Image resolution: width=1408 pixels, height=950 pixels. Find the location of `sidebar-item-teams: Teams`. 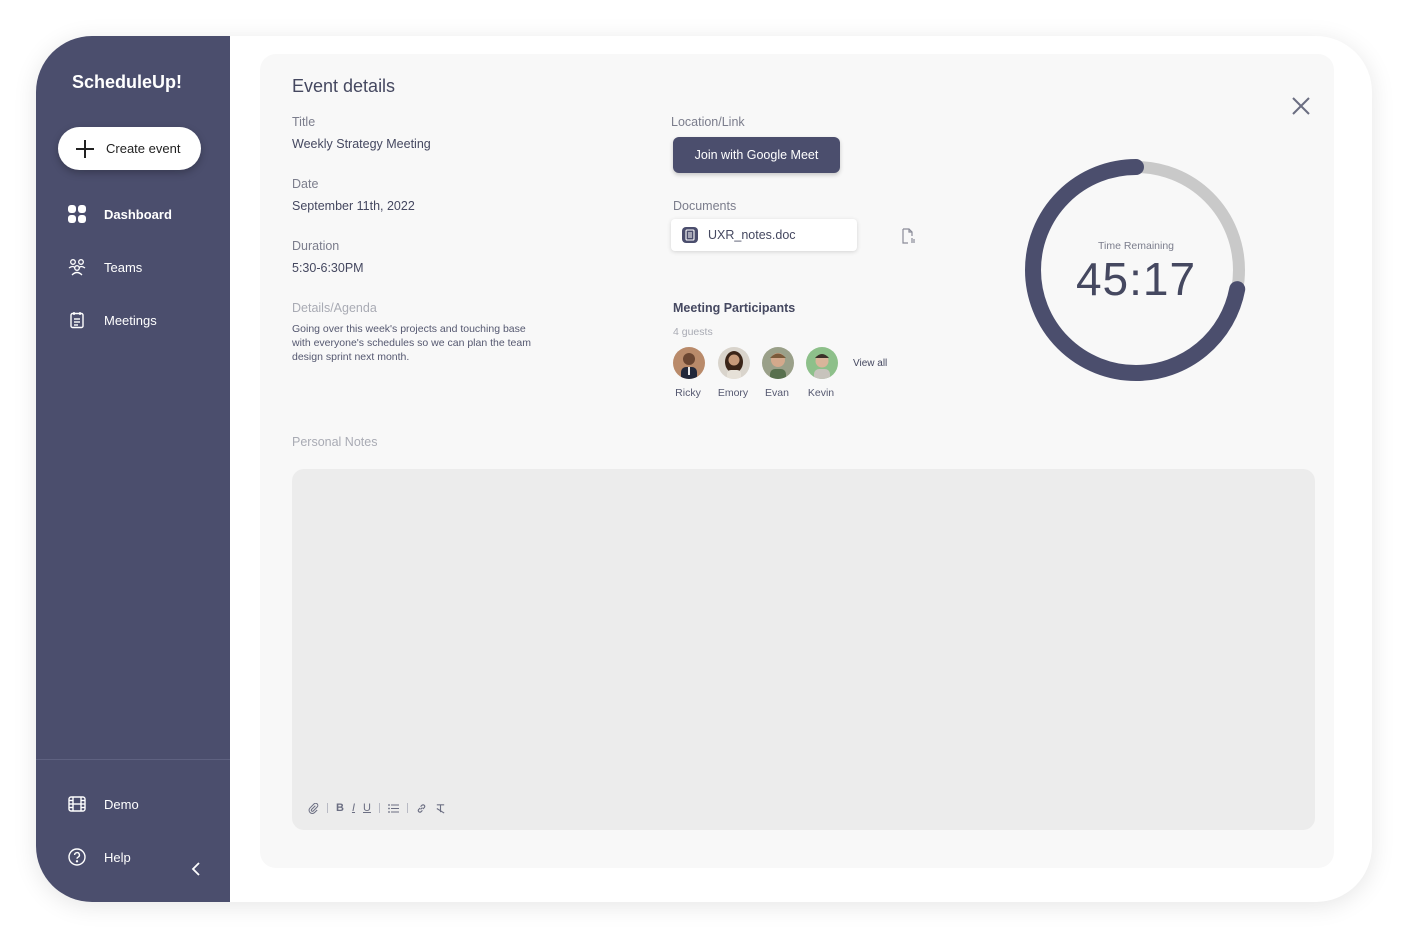

sidebar-item-teams: Teams is located at coordinates (105, 267).